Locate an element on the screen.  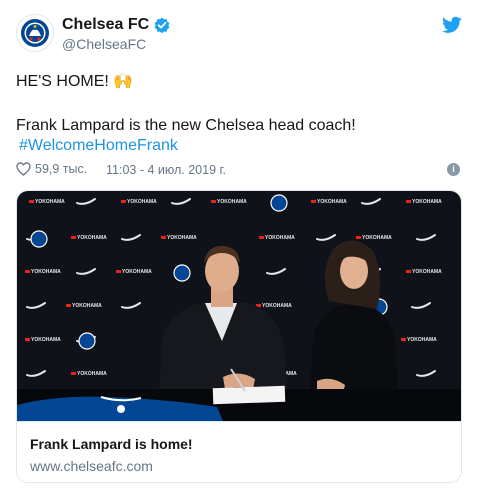
chelsea-crest-icon is located at coordinates (35, 33).